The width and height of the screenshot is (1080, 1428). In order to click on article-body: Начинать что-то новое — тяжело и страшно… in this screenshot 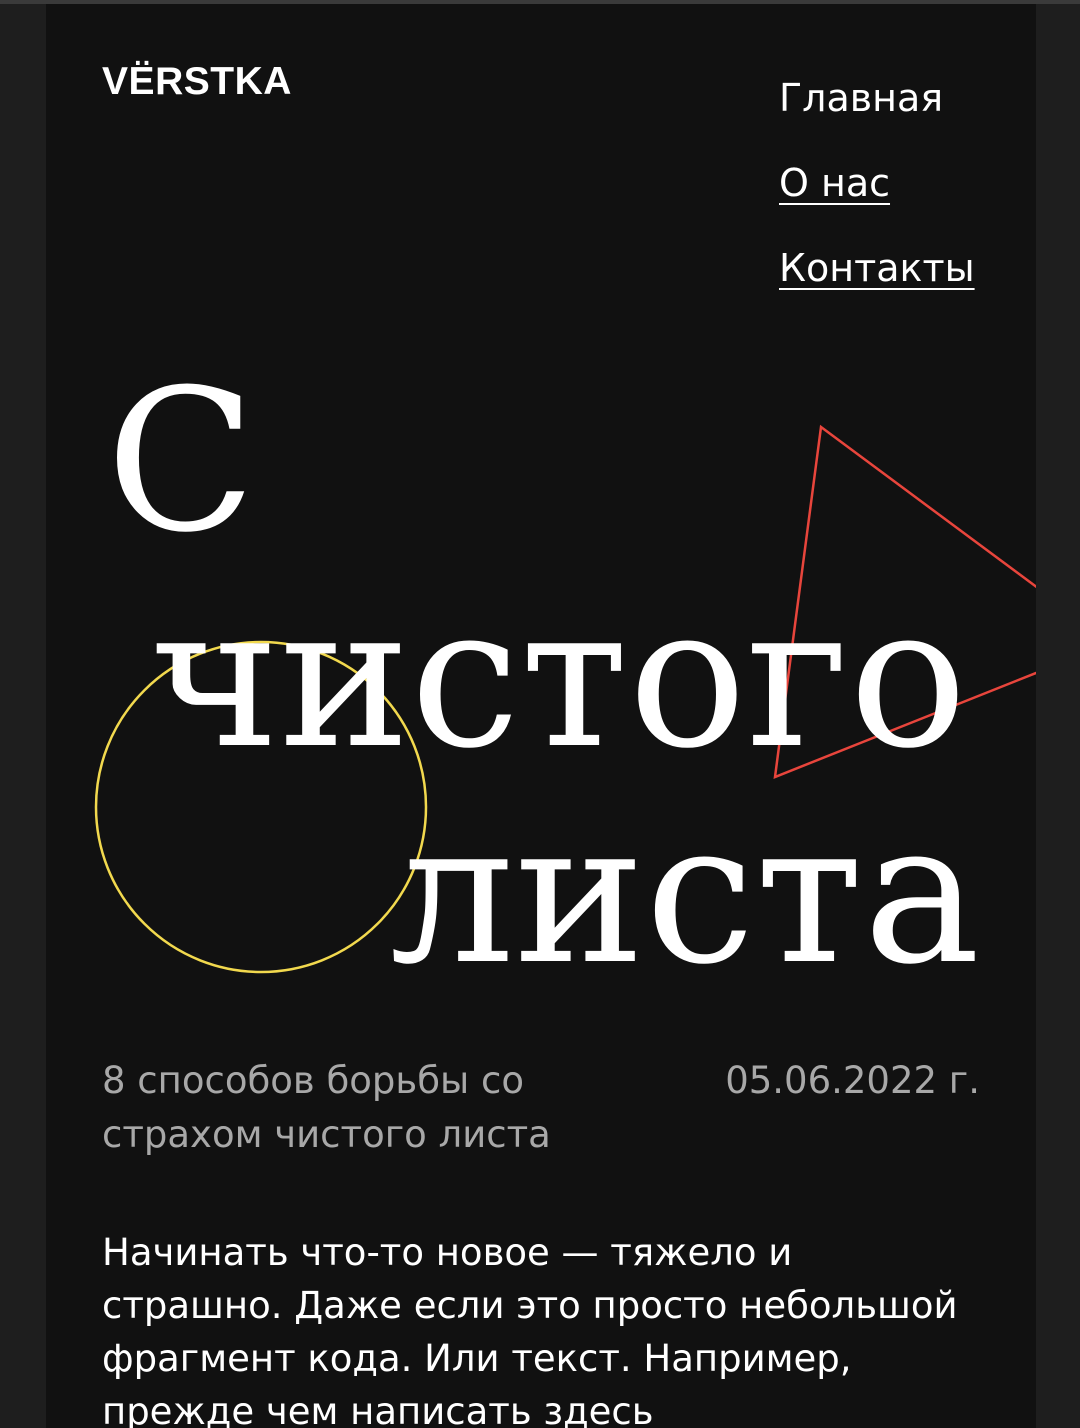, I will do `click(530, 1329)`.